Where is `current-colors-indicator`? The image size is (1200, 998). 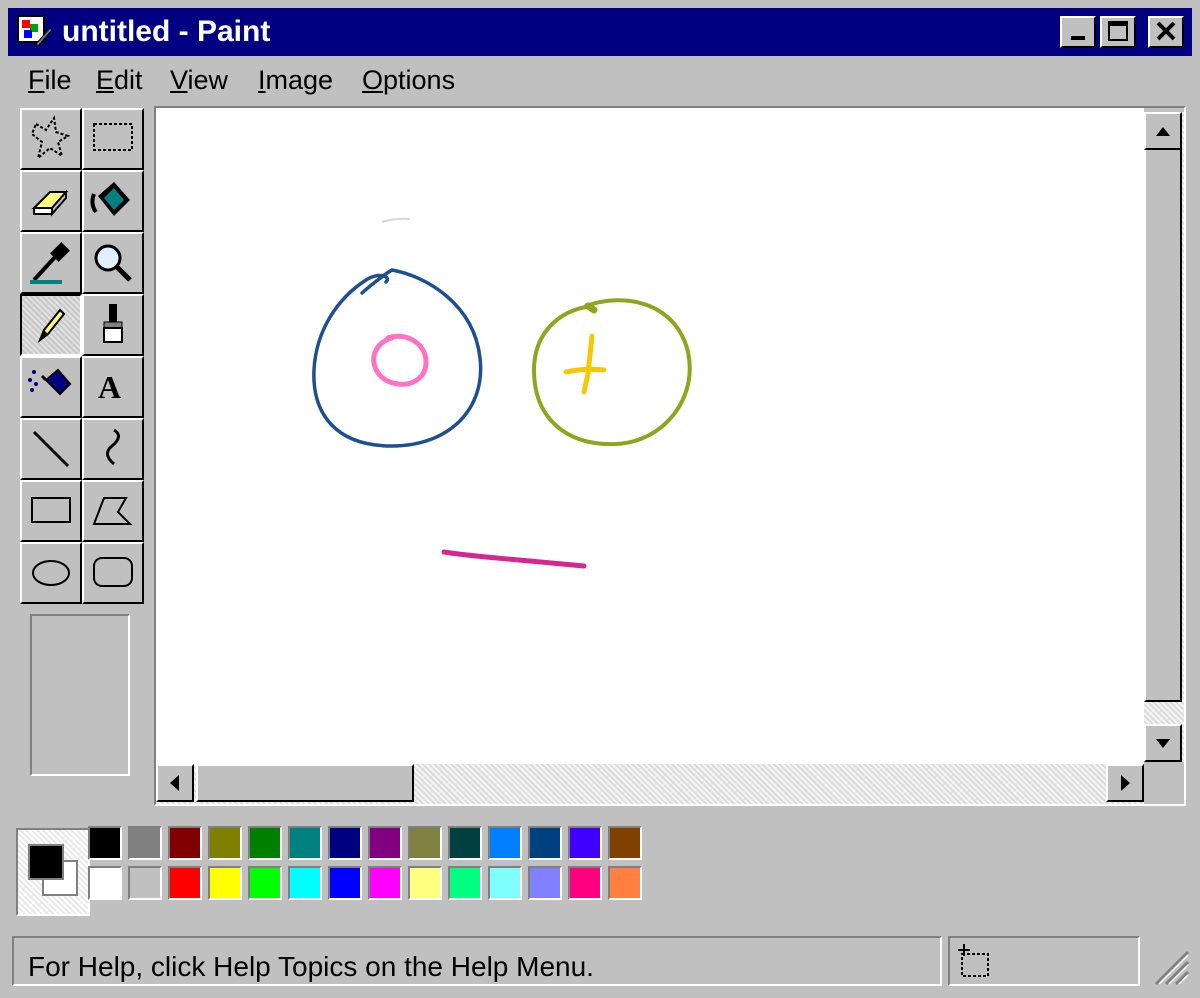 current-colors-indicator is located at coordinates (53, 872).